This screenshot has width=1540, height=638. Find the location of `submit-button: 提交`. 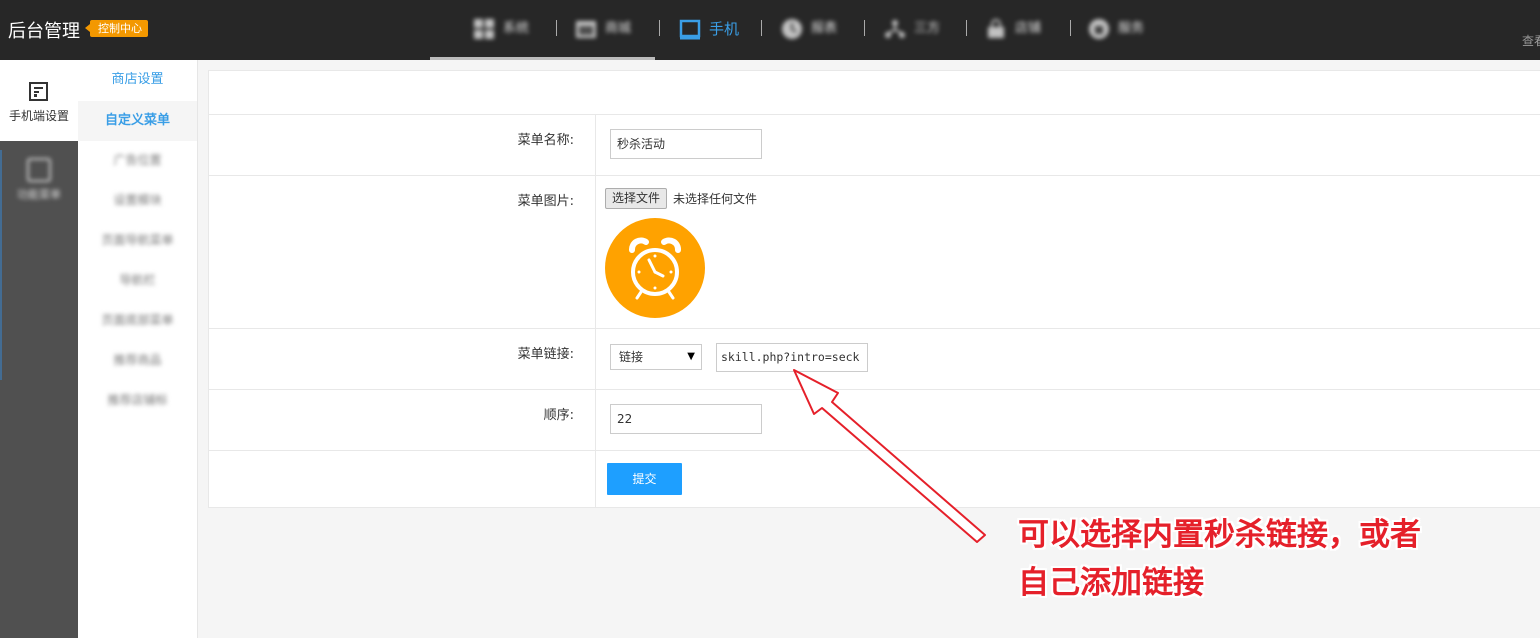

submit-button: 提交 is located at coordinates (644, 479).